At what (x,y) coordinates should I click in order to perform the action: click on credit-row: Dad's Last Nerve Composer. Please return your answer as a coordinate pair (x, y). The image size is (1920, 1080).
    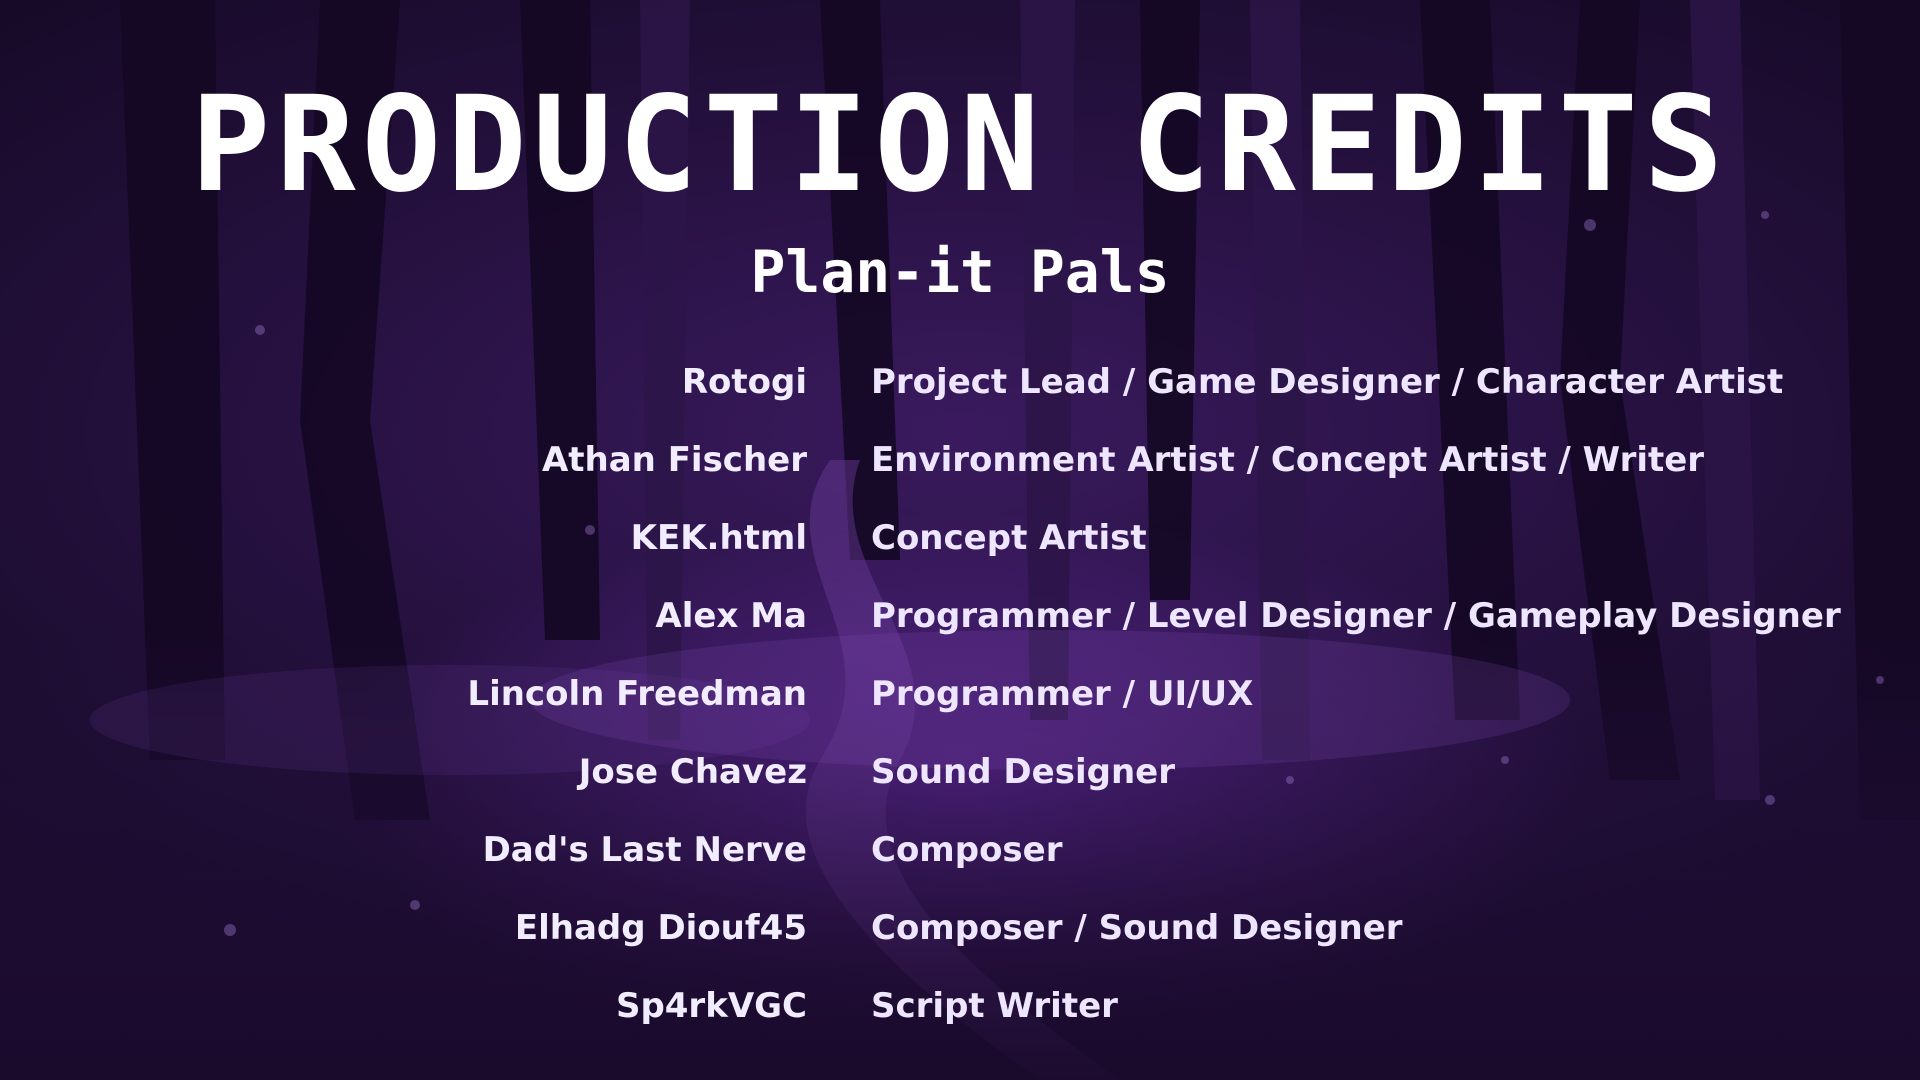
    Looking at the image, I should click on (960, 859).